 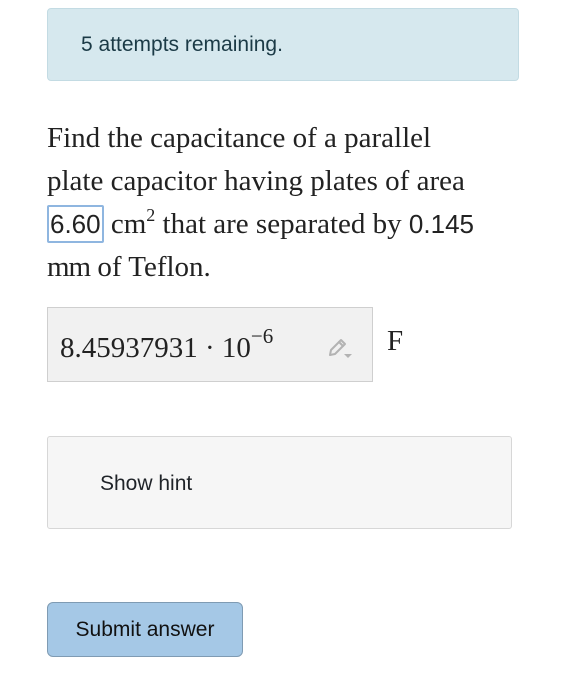 I want to click on area-unit: cm, so click(x=128, y=224).